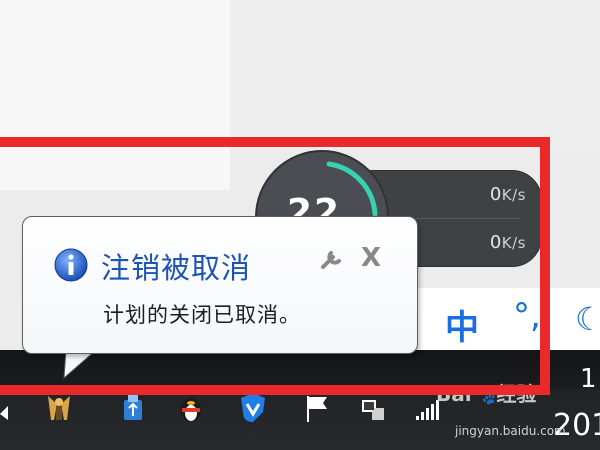 Image resolution: width=600 pixels, height=450 pixels. What do you see at coordinates (80, 365) in the screenshot?
I see `balloon-tail` at bounding box center [80, 365].